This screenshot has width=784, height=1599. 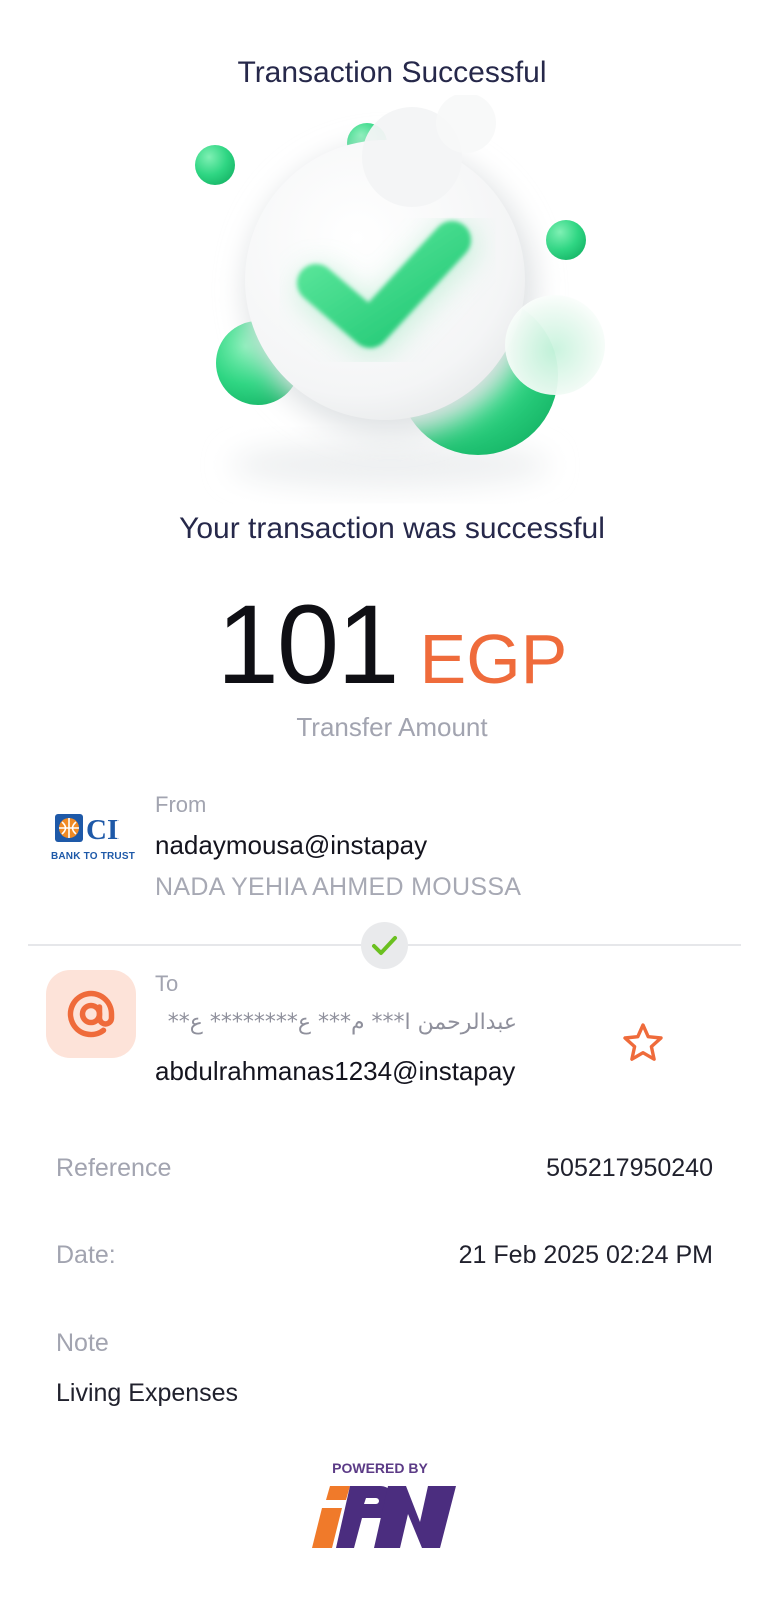 I want to click on at-sign-icon, so click(x=91, y=1014).